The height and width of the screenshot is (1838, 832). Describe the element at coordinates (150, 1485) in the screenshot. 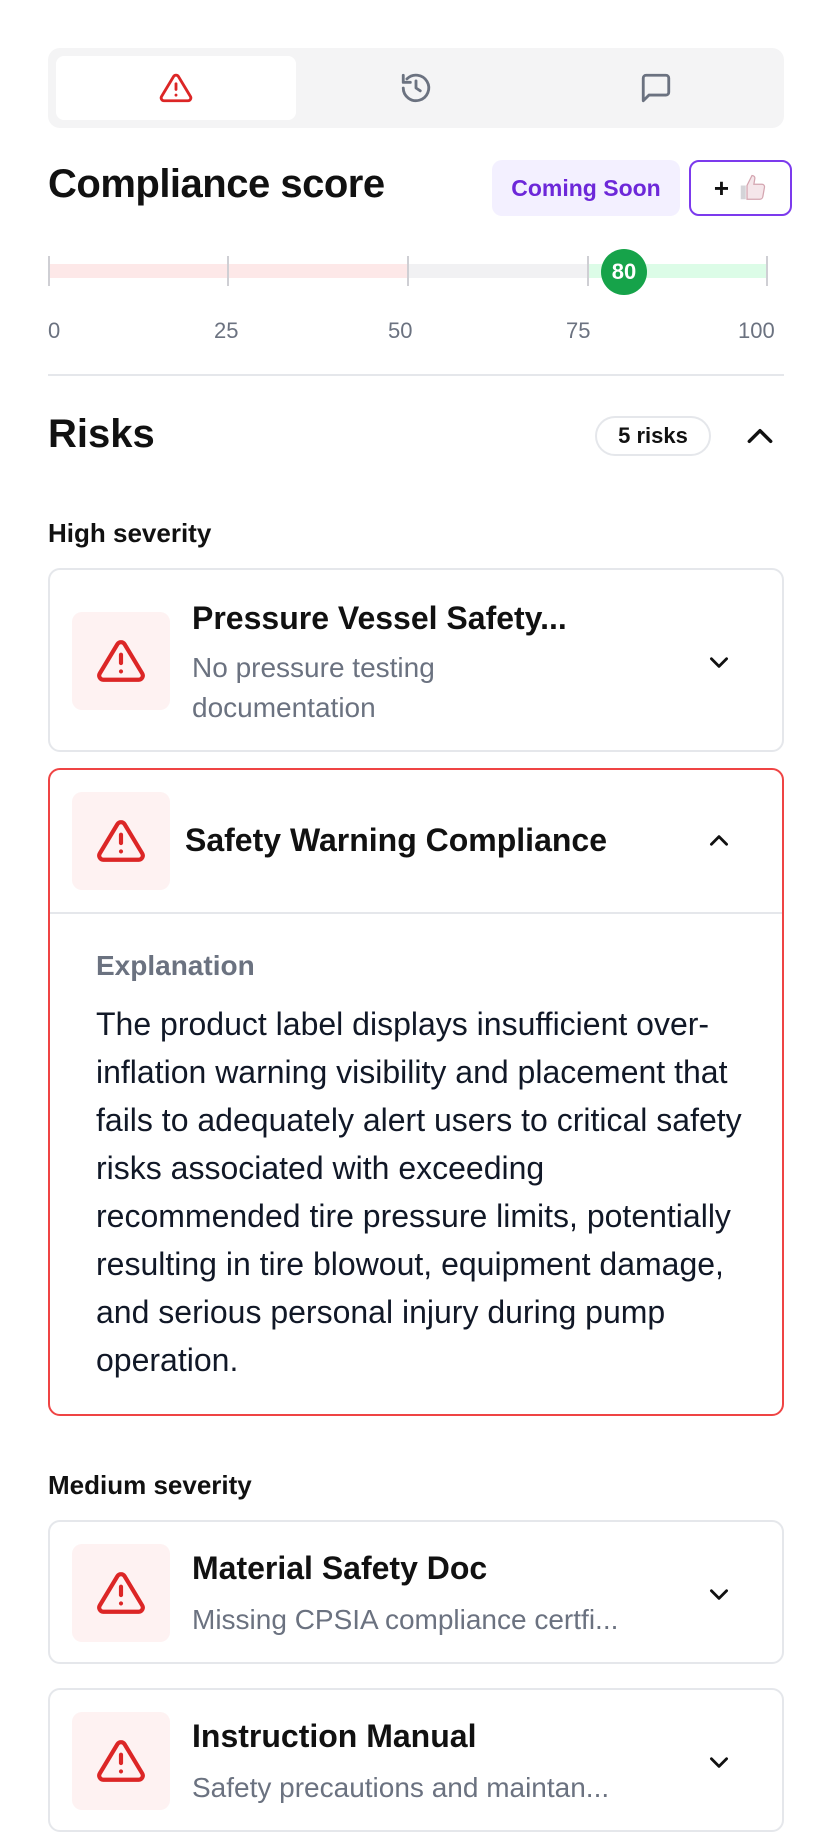

I see `medium-severity-label: Medium severity` at that location.